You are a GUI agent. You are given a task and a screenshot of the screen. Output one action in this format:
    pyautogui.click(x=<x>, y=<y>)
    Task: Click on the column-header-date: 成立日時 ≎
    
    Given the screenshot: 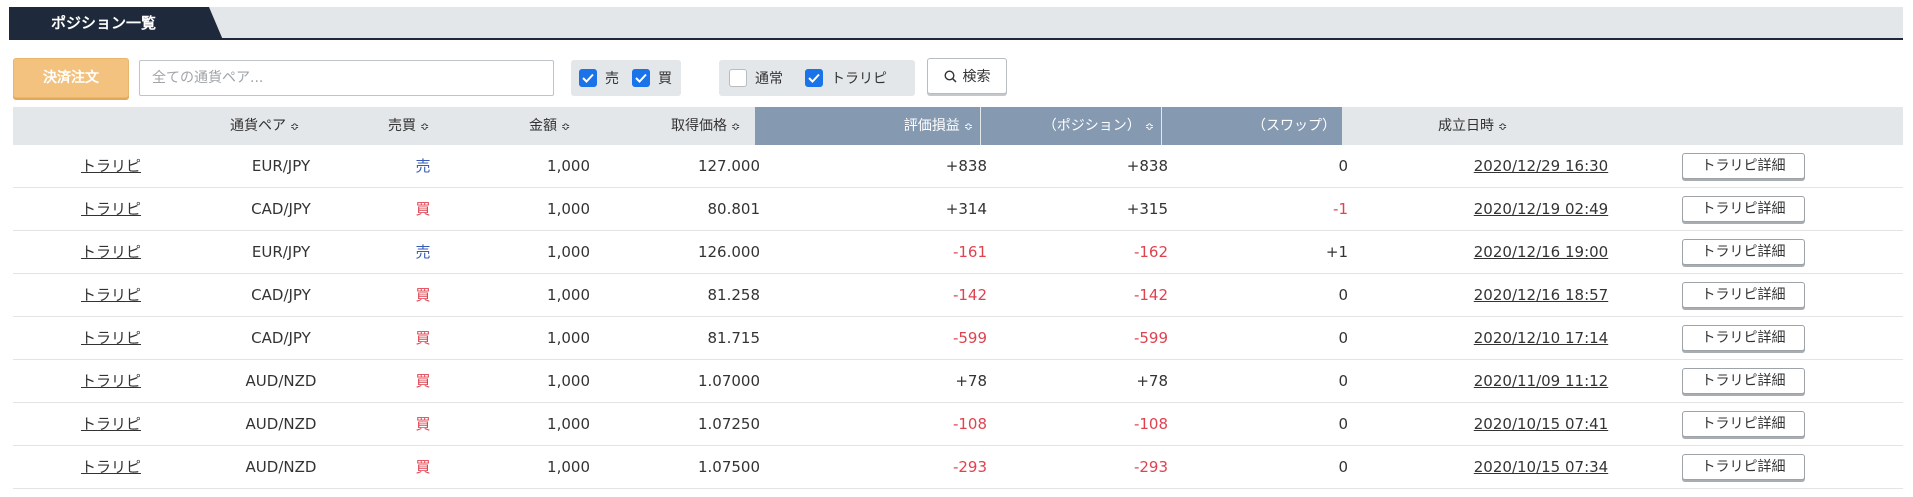 What is the action you would take?
    pyautogui.click(x=1472, y=126)
    